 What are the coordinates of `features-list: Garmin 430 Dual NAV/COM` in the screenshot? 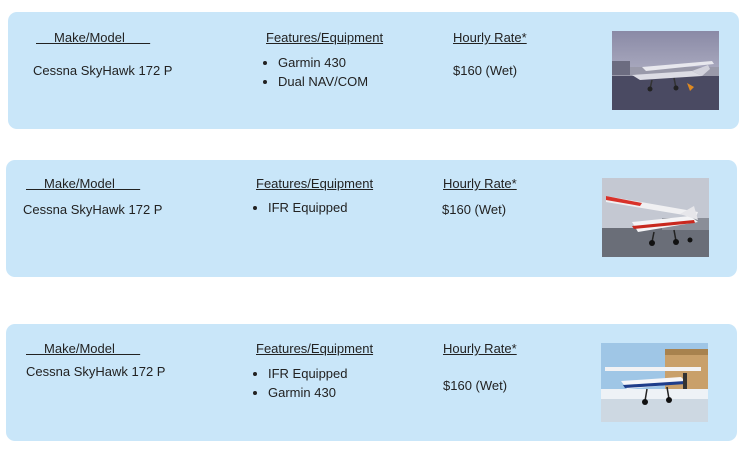 It's located at (310, 72).